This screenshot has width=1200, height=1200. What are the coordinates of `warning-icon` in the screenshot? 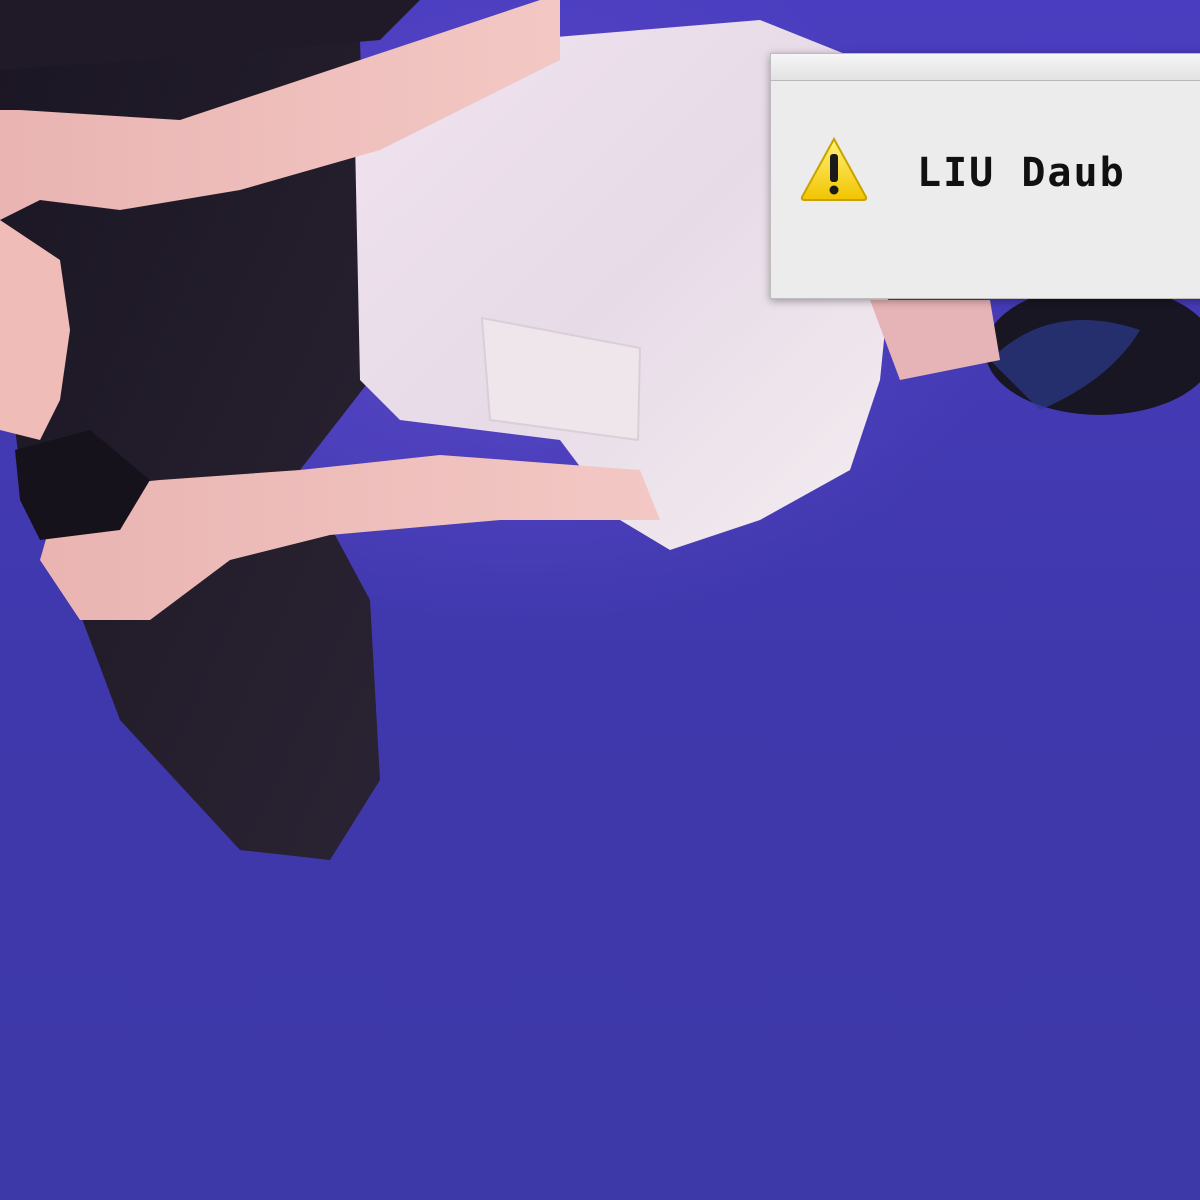 It's located at (834, 169).